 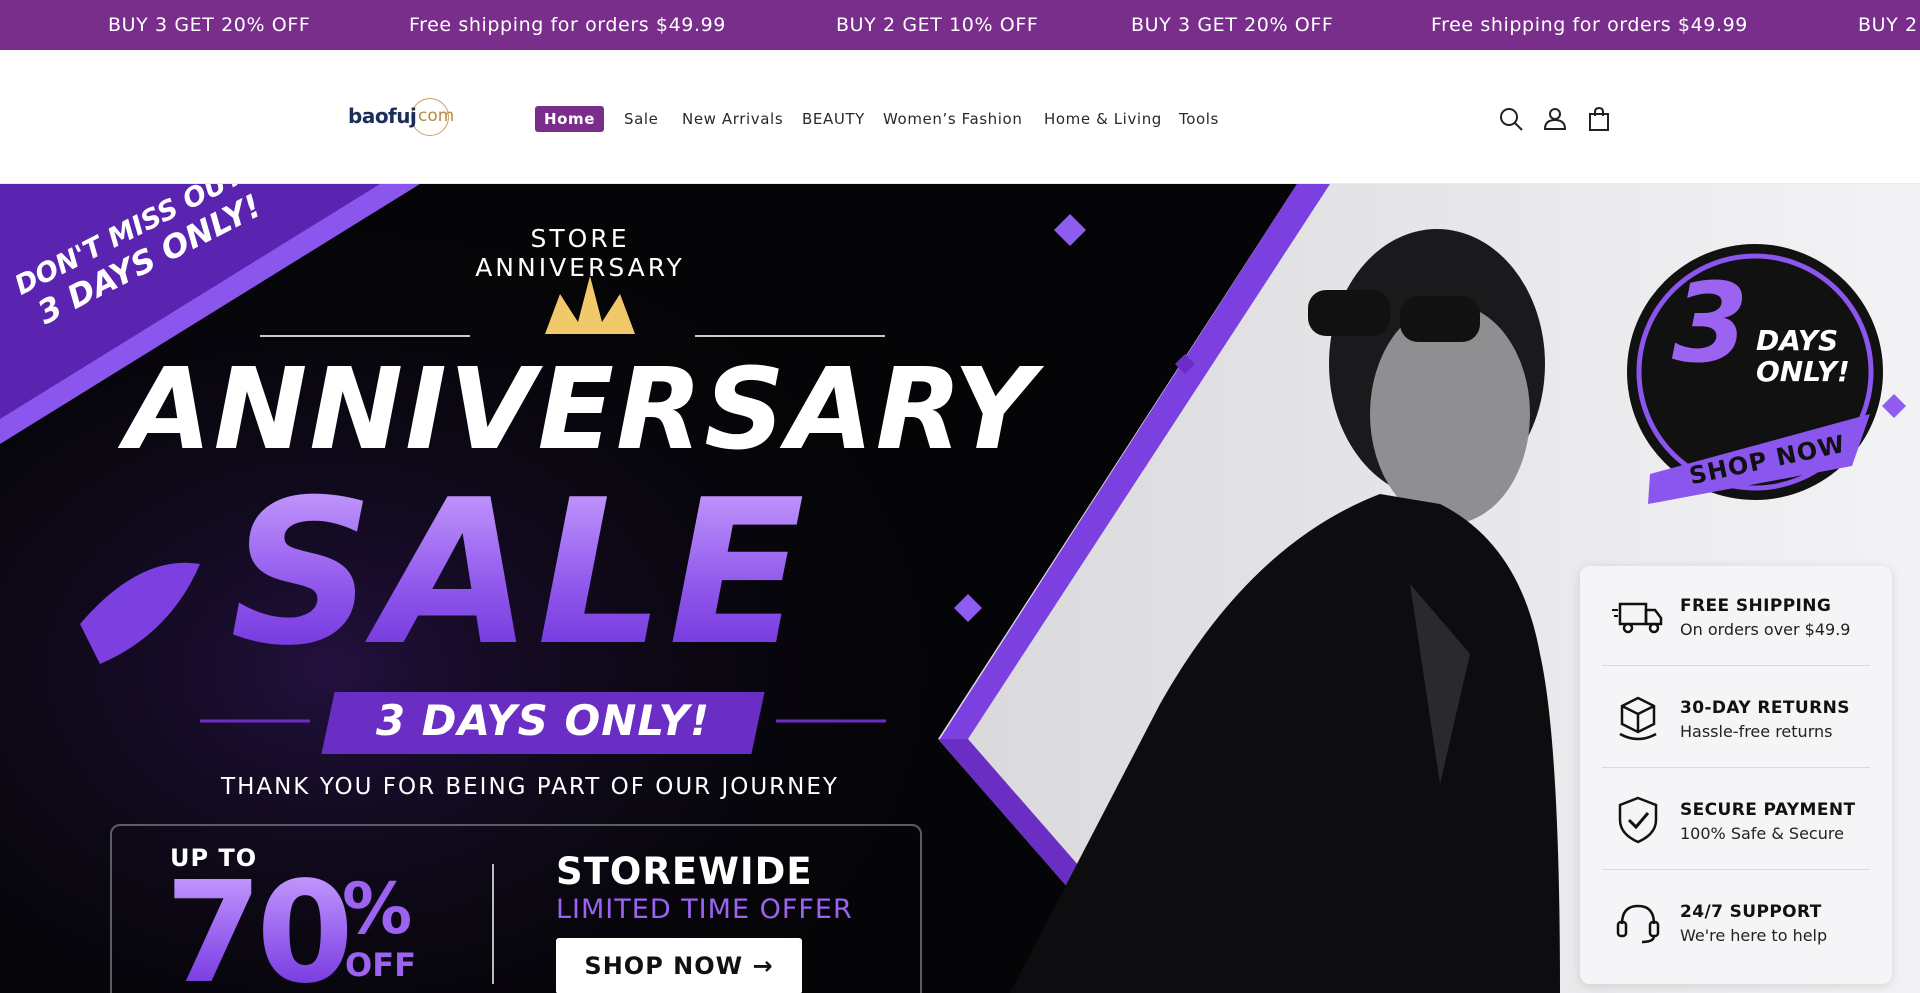 I want to click on logo-suffix: com, so click(x=436, y=116).